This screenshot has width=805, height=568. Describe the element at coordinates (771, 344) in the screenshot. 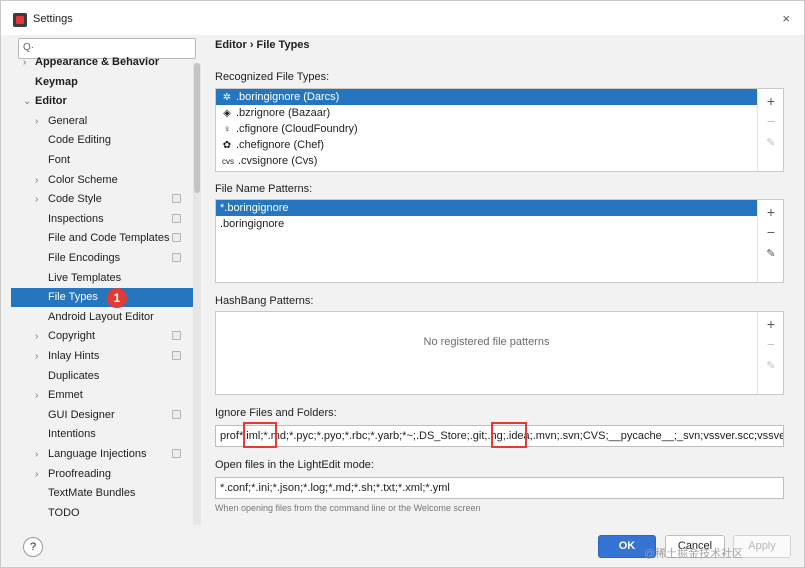

I see `remove-hashbang-button: −` at that location.